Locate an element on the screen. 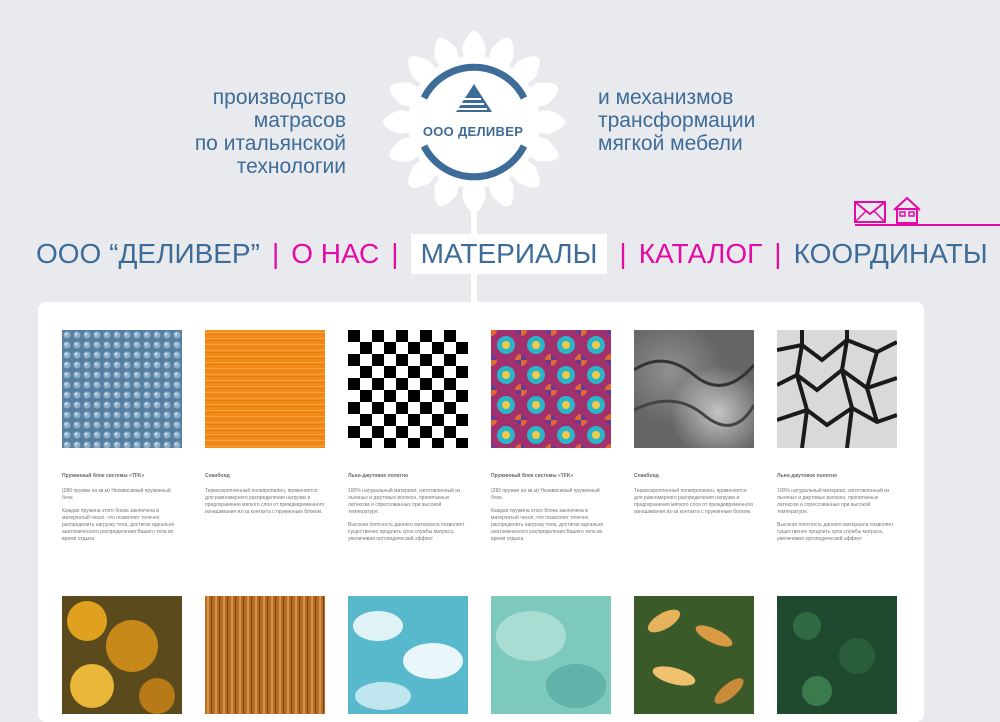 The image size is (1000, 722). tagline-right: и механизмов трансформации мягкой мебели is located at coordinates (708, 120).